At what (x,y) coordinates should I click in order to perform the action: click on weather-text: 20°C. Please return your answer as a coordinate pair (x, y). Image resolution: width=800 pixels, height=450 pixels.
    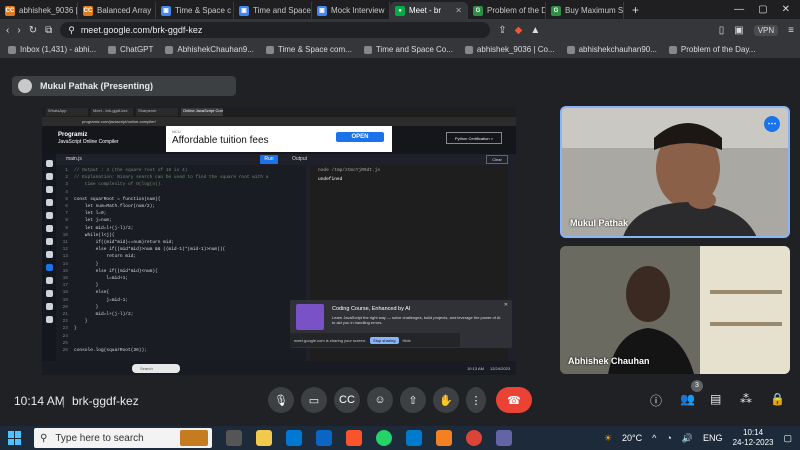
    Looking at the image, I should click on (632, 438).